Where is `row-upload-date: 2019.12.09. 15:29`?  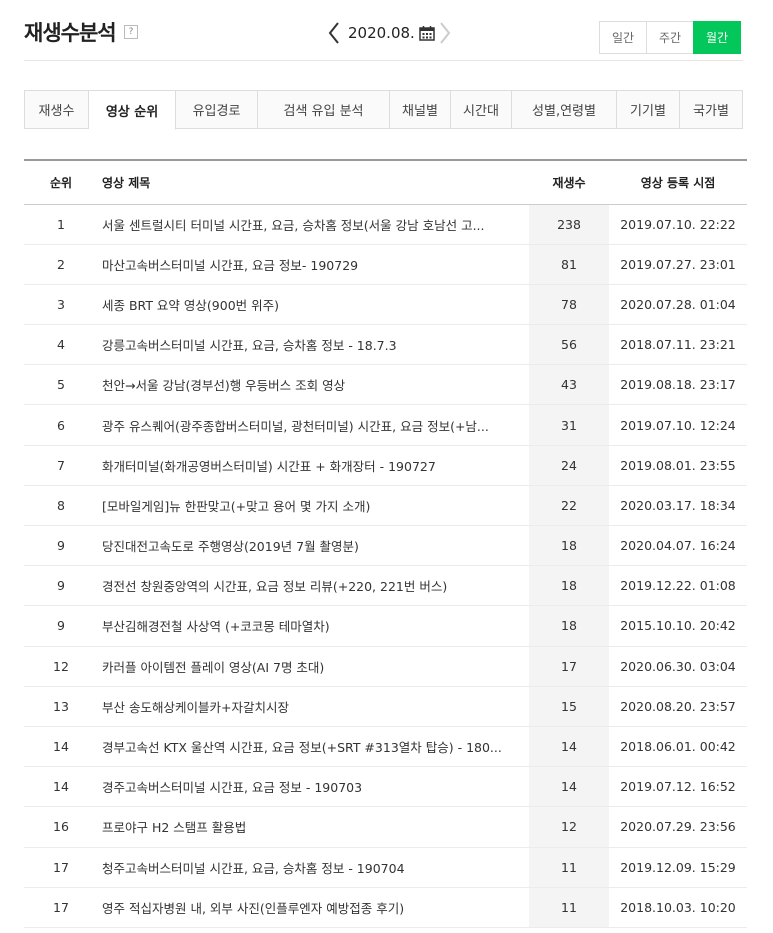 row-upload-date: 2019.12.09. 15:29 is located at coordinates (678, 867).